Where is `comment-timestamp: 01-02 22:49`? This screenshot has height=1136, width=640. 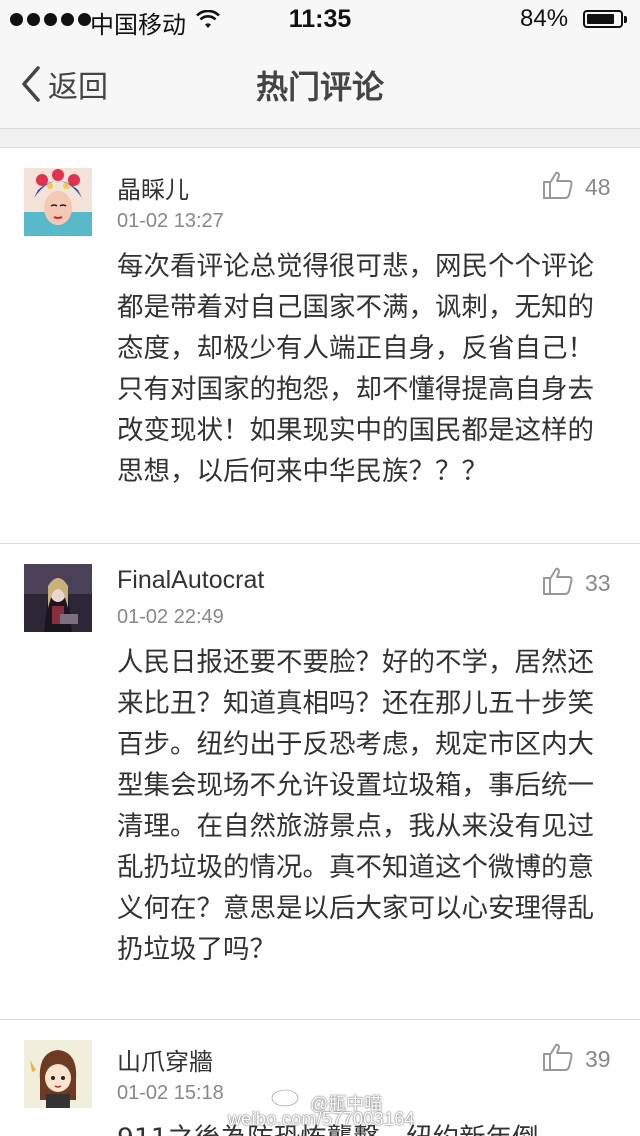
comment-timestamp: 01-02 22:49 is located at coordinates (170, 617).